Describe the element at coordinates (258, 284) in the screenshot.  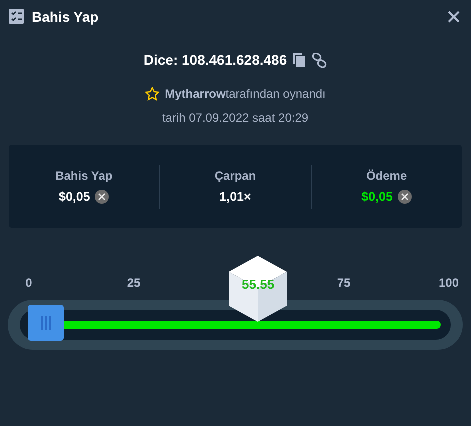
I see `result-value: 55.55` at that location.